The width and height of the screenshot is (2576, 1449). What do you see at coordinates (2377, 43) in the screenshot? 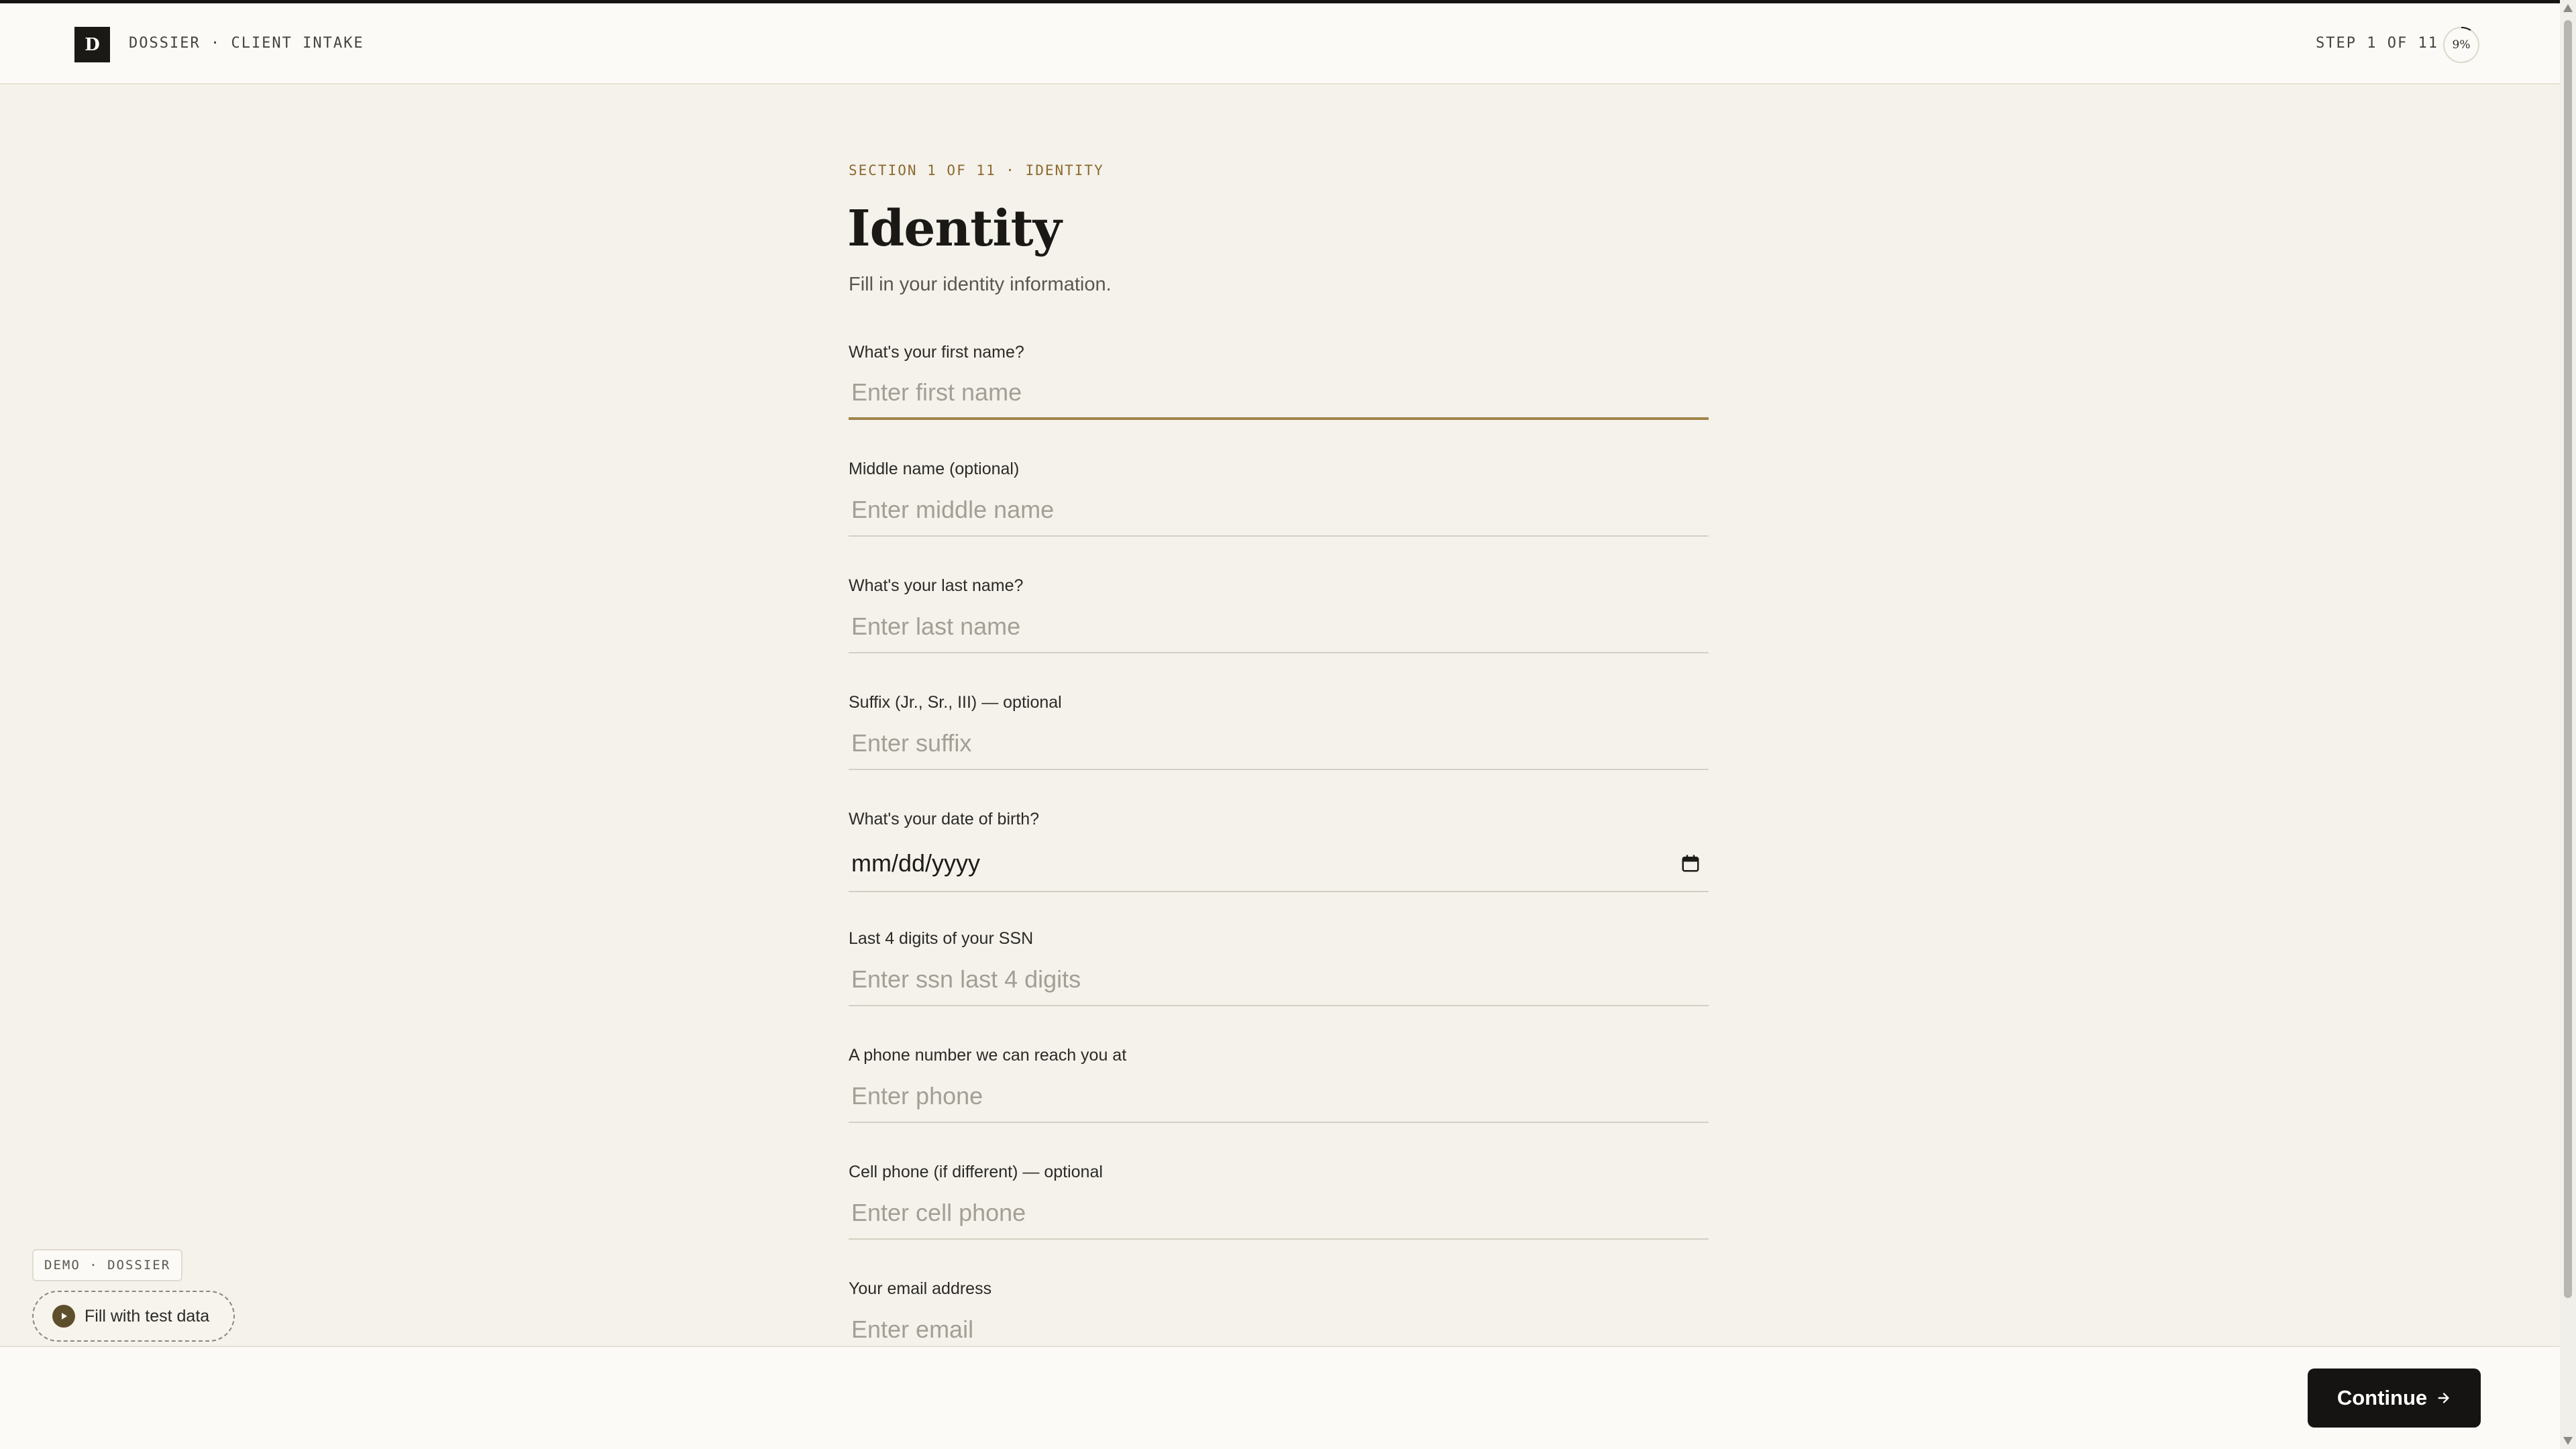
I see `step-indicator: STEP 1 OF 11` at bounding box center [2377, 43].